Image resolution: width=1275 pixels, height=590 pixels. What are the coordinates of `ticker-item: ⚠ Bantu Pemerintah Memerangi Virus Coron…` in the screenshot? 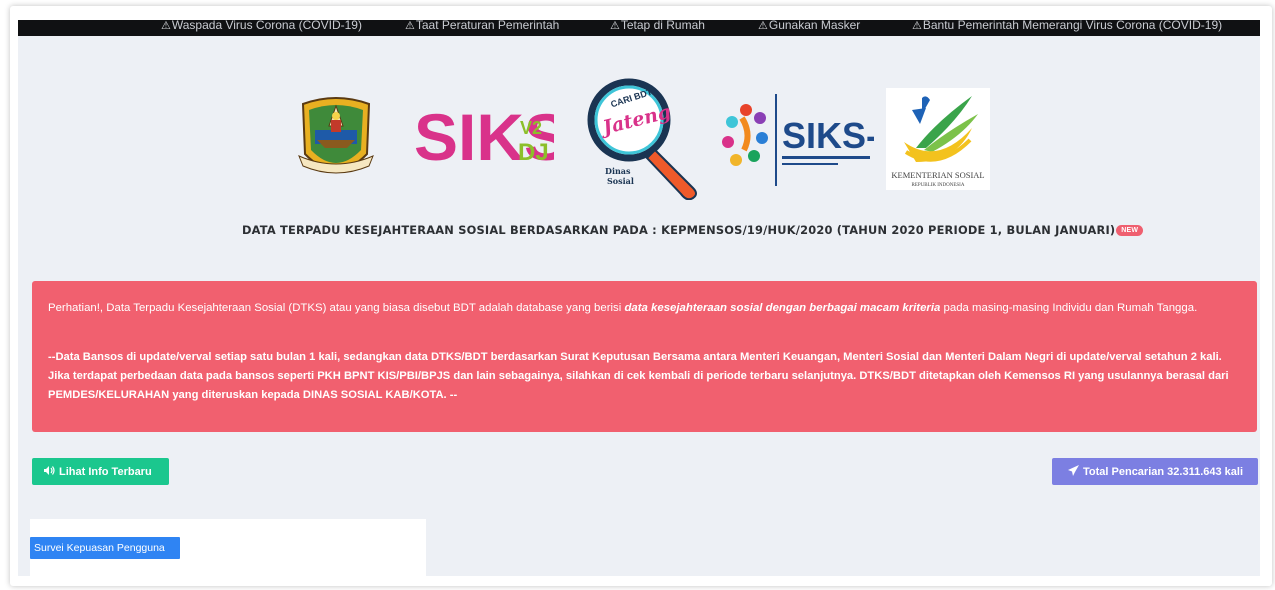 It's located at (1067, 26).